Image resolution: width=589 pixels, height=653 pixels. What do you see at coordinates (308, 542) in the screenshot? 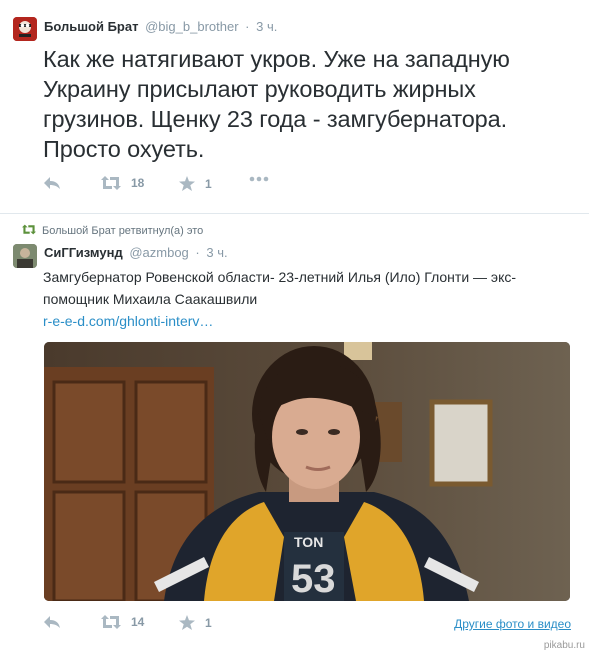
I see `svg-text: TON` at bounding box center [308, 542].